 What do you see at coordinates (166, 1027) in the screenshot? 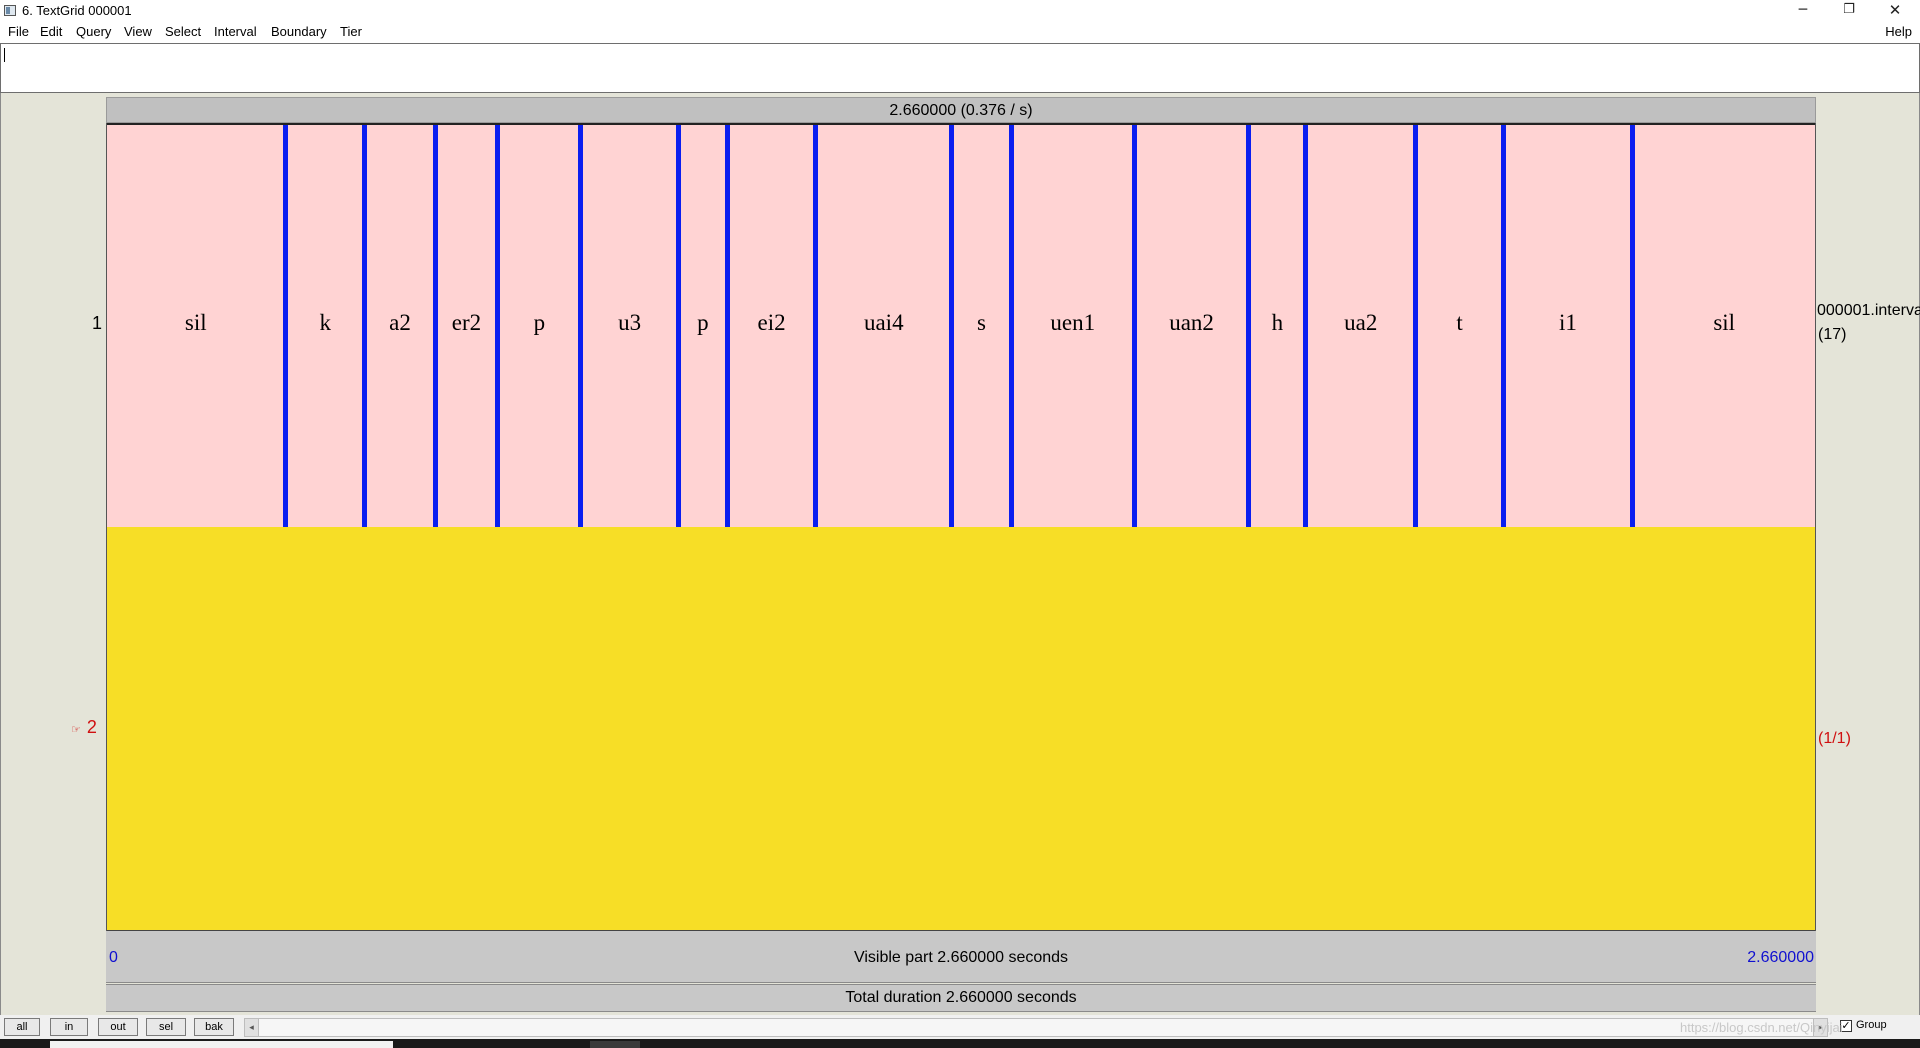
I see `zoom-selection-button: sel` at bounding box center [166, 1027].